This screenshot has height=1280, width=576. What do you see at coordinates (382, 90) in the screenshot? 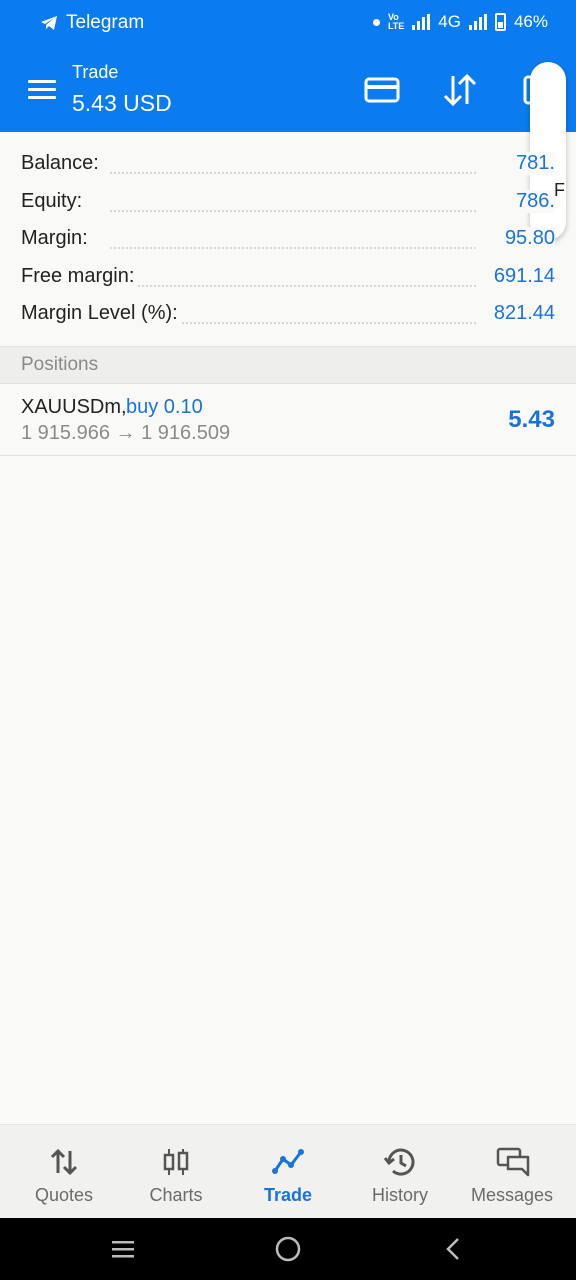
I see `card-icon` at bounding box center [382, 90].